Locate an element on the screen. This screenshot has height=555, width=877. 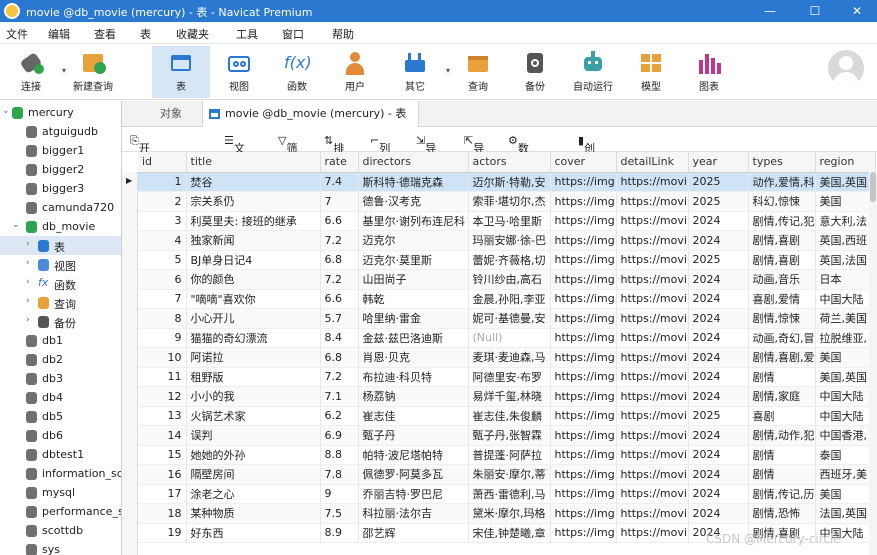
table-cell: 7.5 is located at coordinates (339, 513).